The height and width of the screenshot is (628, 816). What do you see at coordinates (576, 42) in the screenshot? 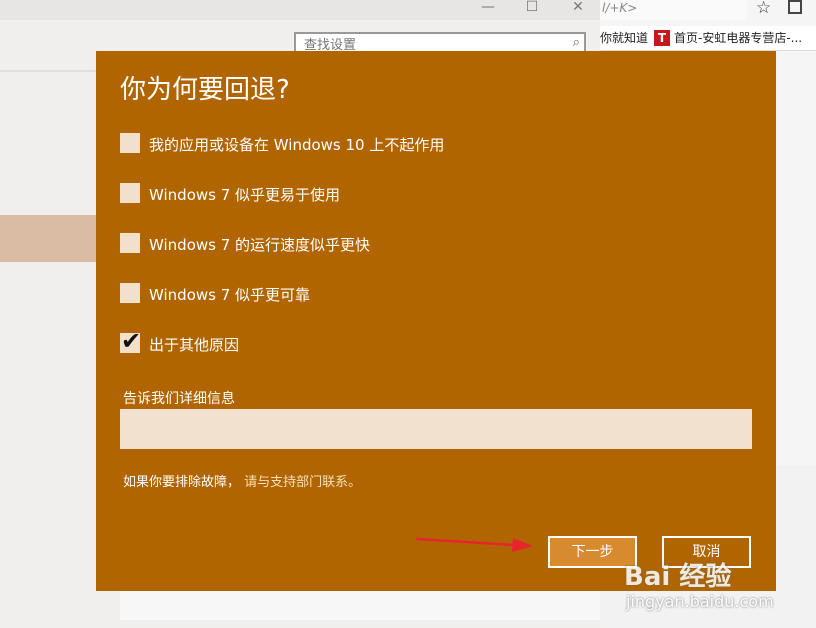
I see `search-icon: ⌕` at bounding box center [576, 42].